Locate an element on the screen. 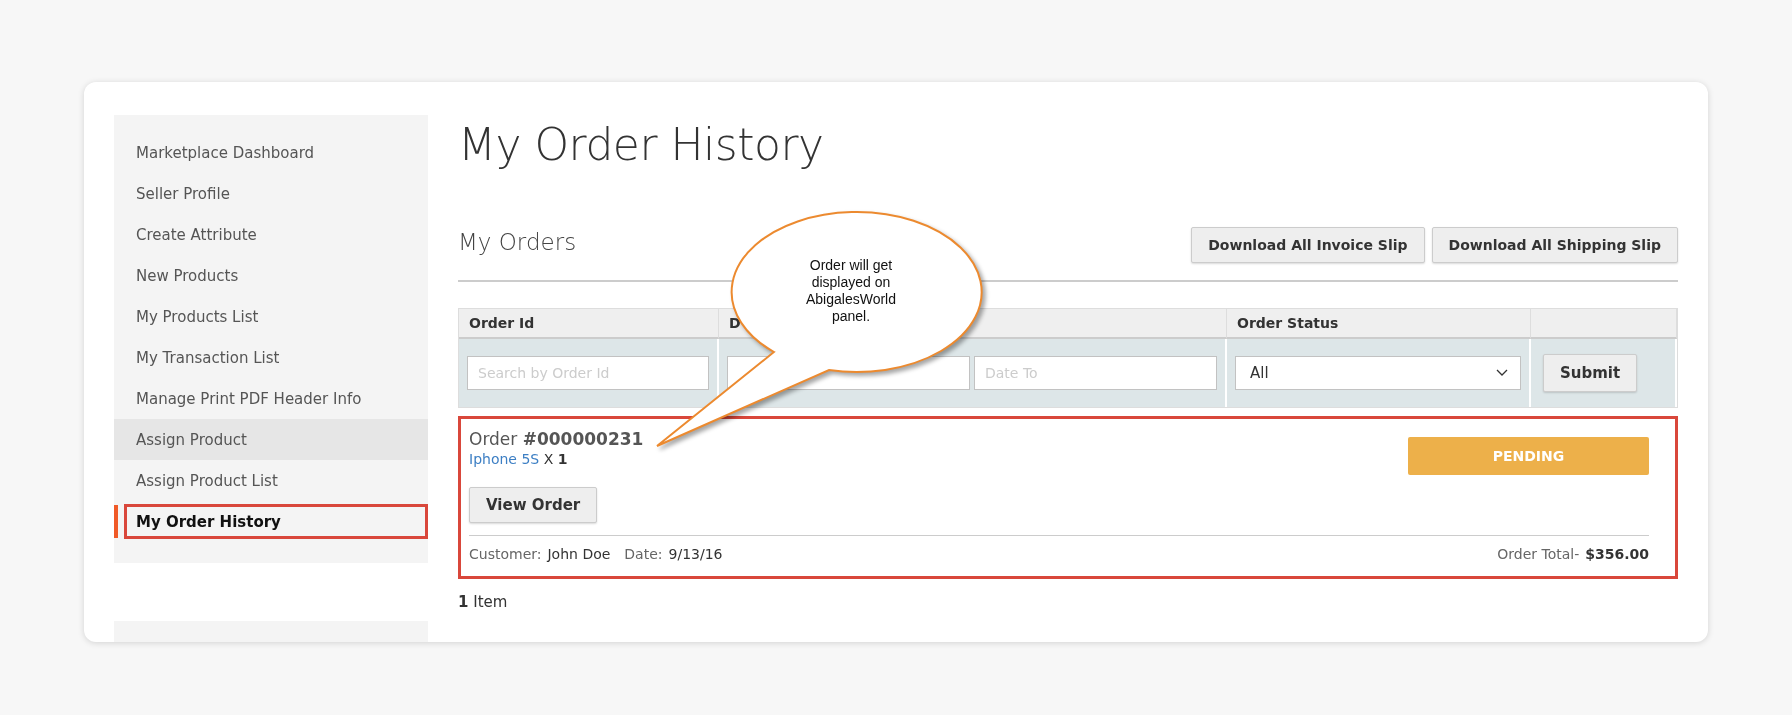 The width and height of the screenshot is (1792, 715). sidebar-item: Assign Product List is located at coordinates (271, 480).